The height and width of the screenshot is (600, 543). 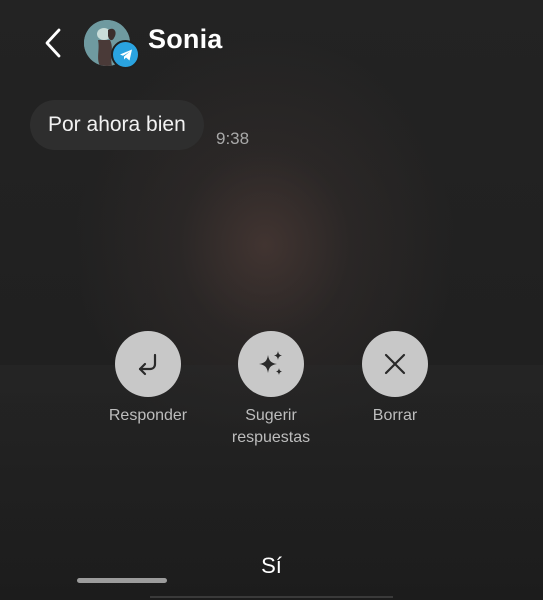 I want to click on message-bubble: Por ahora bien, so click(x=117, y=125).